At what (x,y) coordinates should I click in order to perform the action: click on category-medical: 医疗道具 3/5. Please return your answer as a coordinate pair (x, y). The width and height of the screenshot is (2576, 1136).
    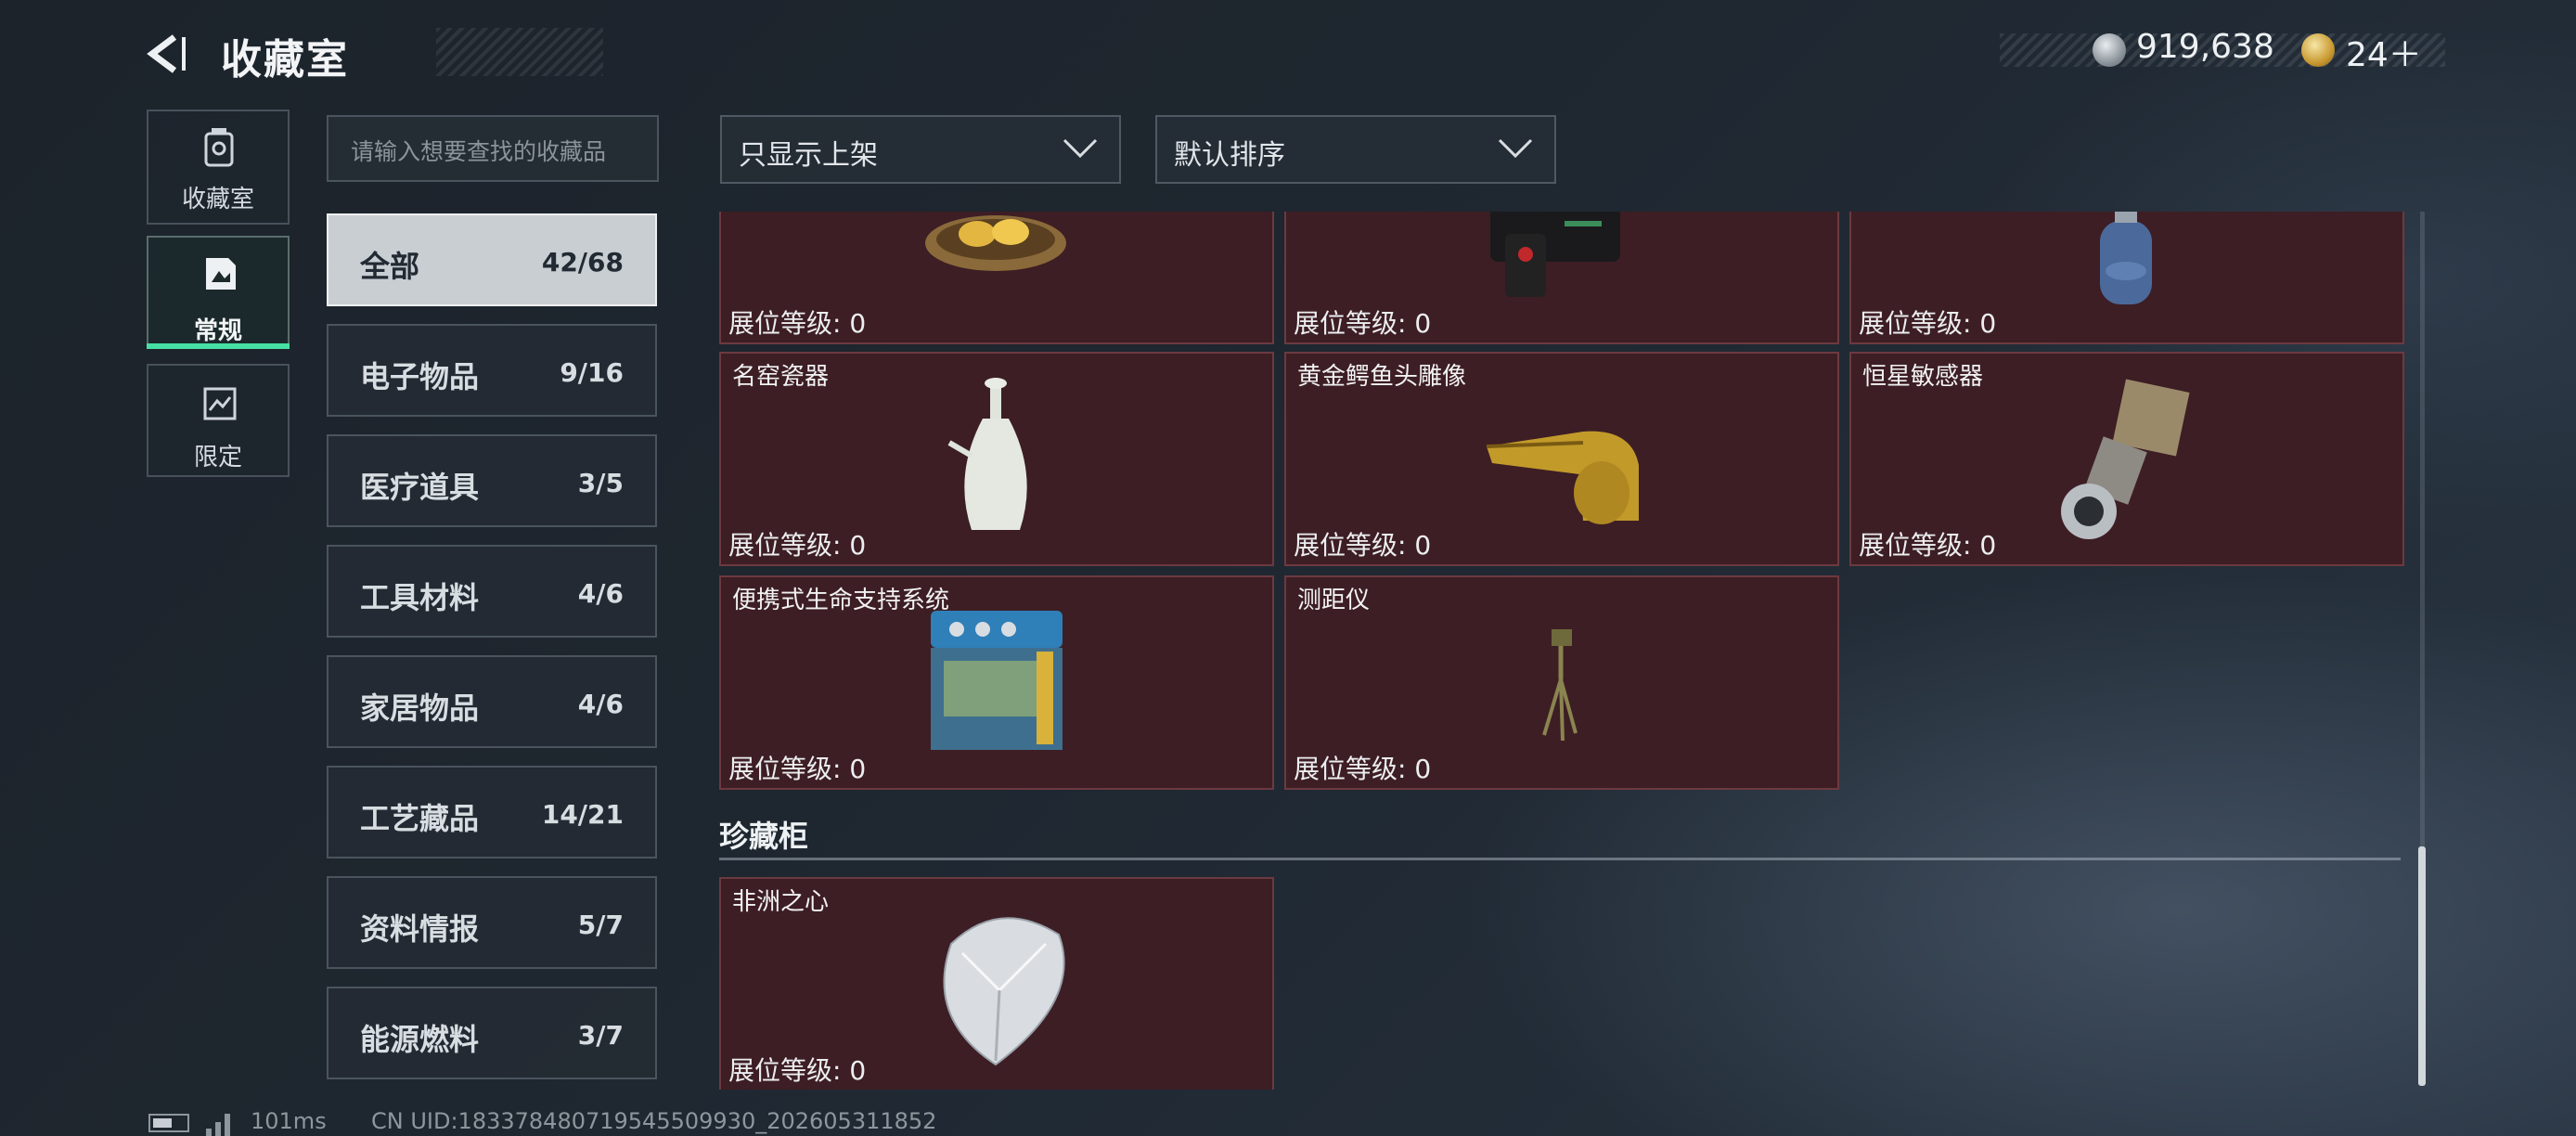
    Looking at the image, I should click on (492, 480).